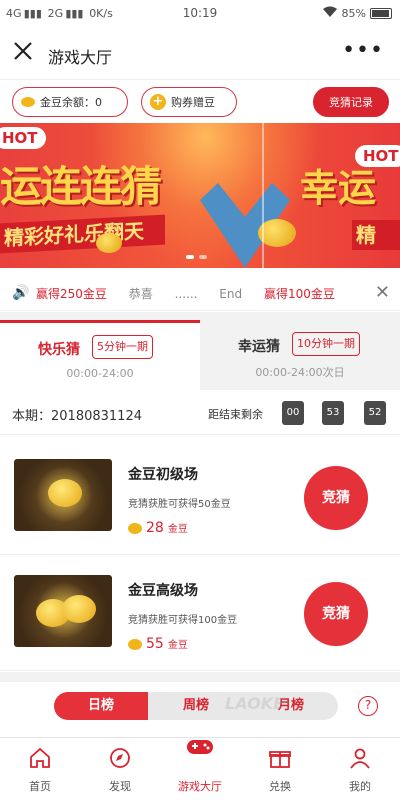  What do you see at coordinates (122, 347) in the screenshot?
I see `period-badge: 5分钟一期` at bounding box center [122, 347].